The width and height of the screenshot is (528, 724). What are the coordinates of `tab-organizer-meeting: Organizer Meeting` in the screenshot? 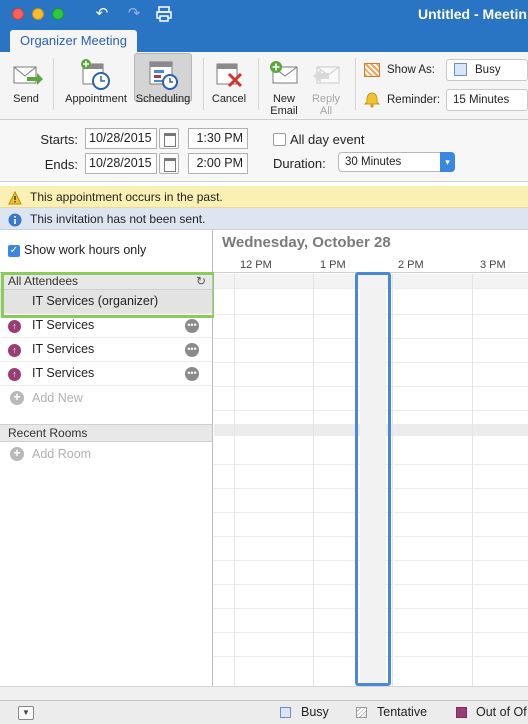 It's located at (73, 41).